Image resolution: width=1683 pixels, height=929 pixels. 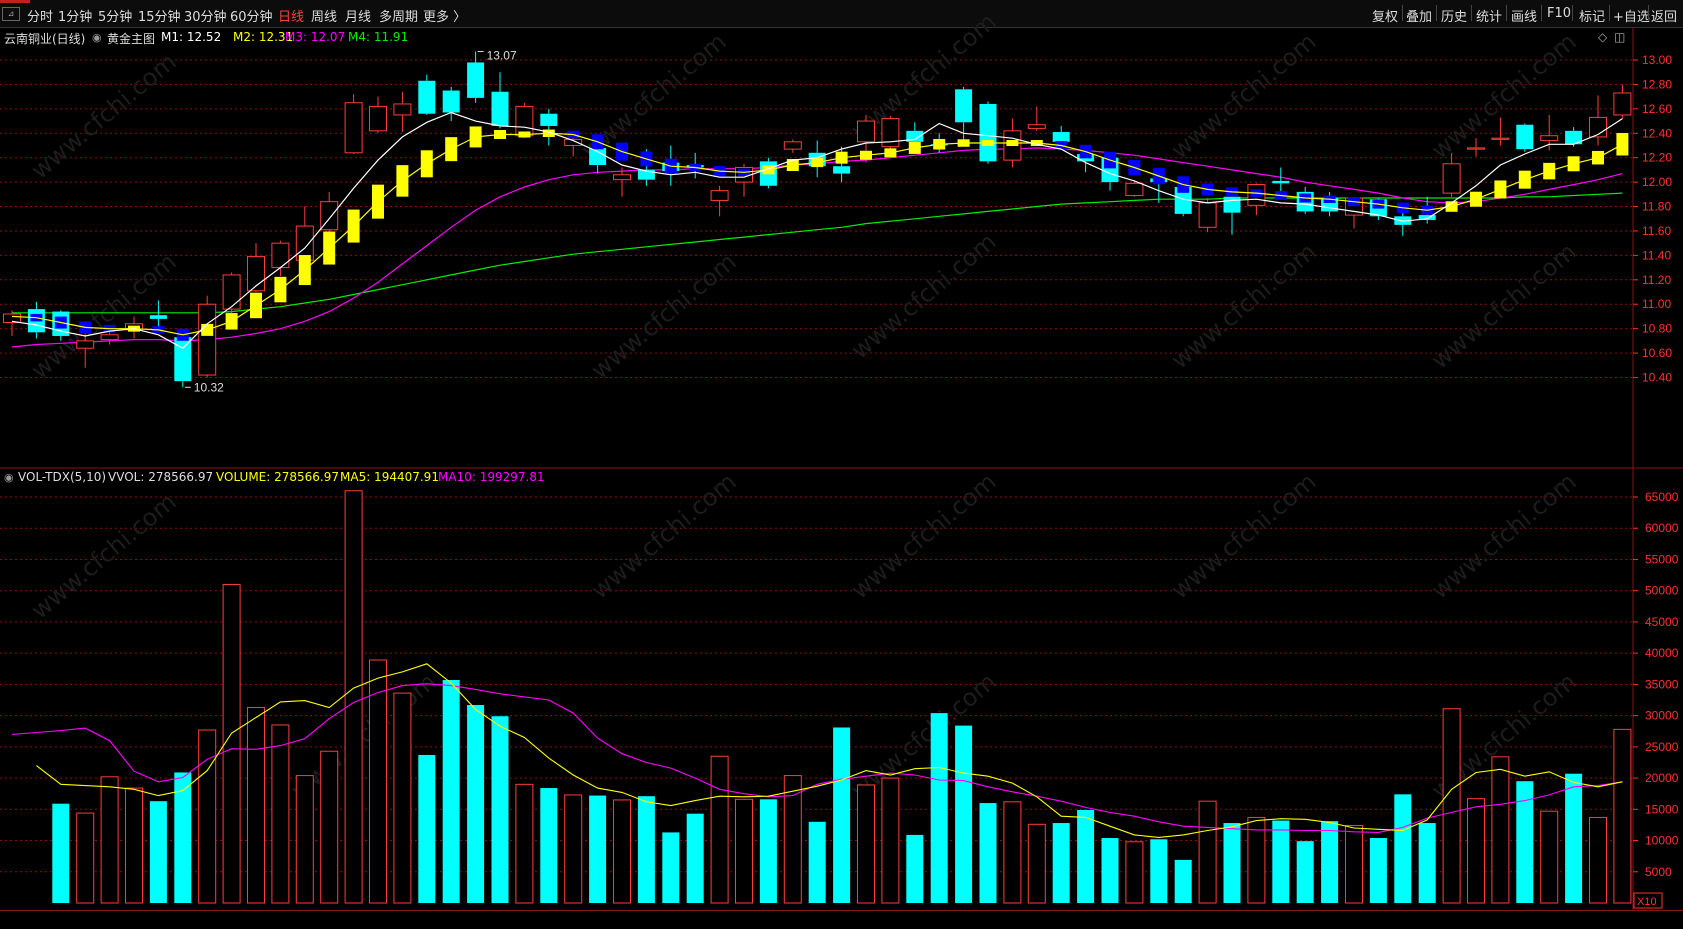 I want to click on volume-axis-label: 50000, so click(x=1662, y=591).